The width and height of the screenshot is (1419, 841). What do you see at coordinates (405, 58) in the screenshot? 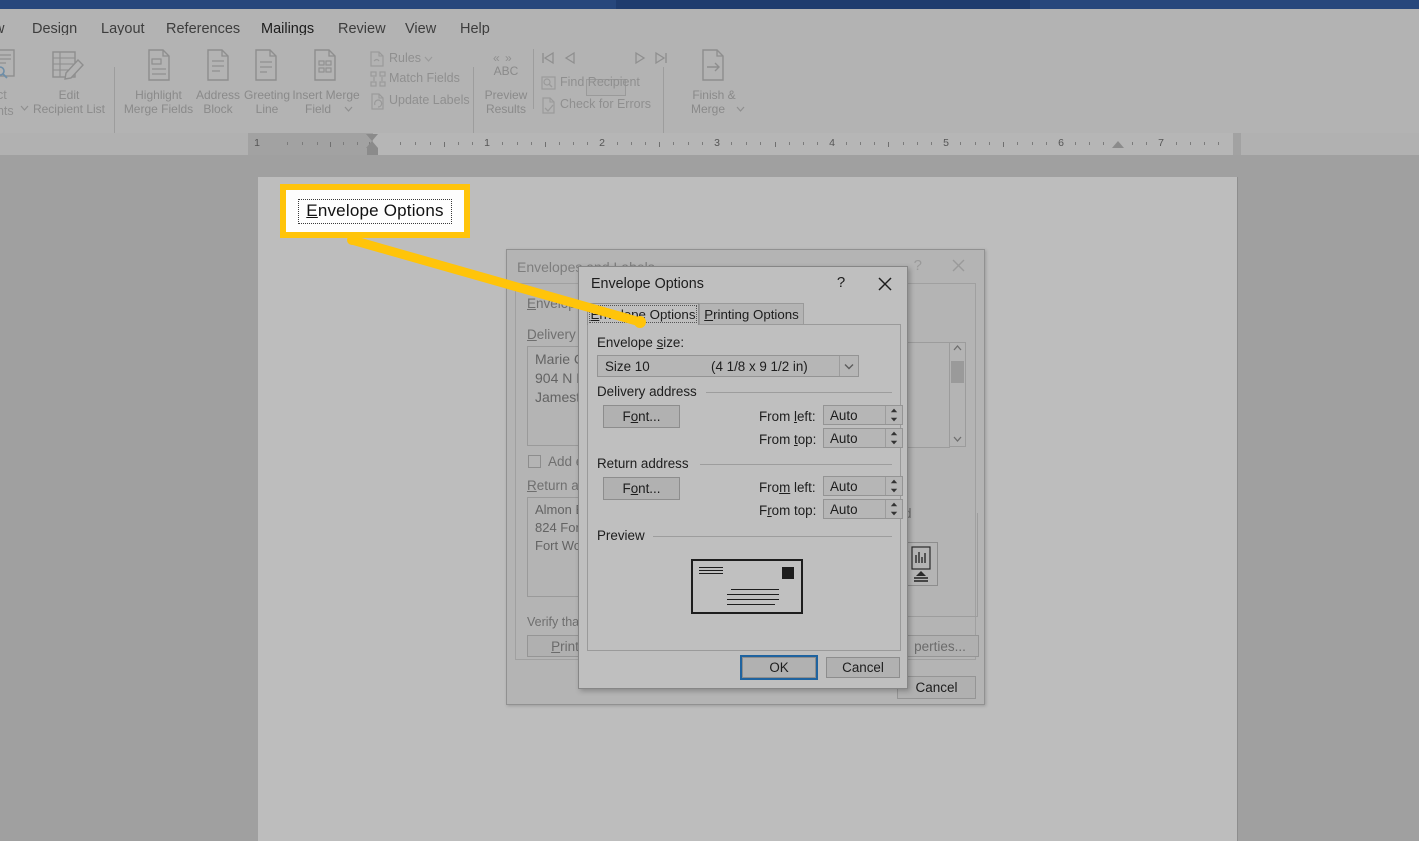
I see `rules-label: Rules` at bounding box center [405, 58].